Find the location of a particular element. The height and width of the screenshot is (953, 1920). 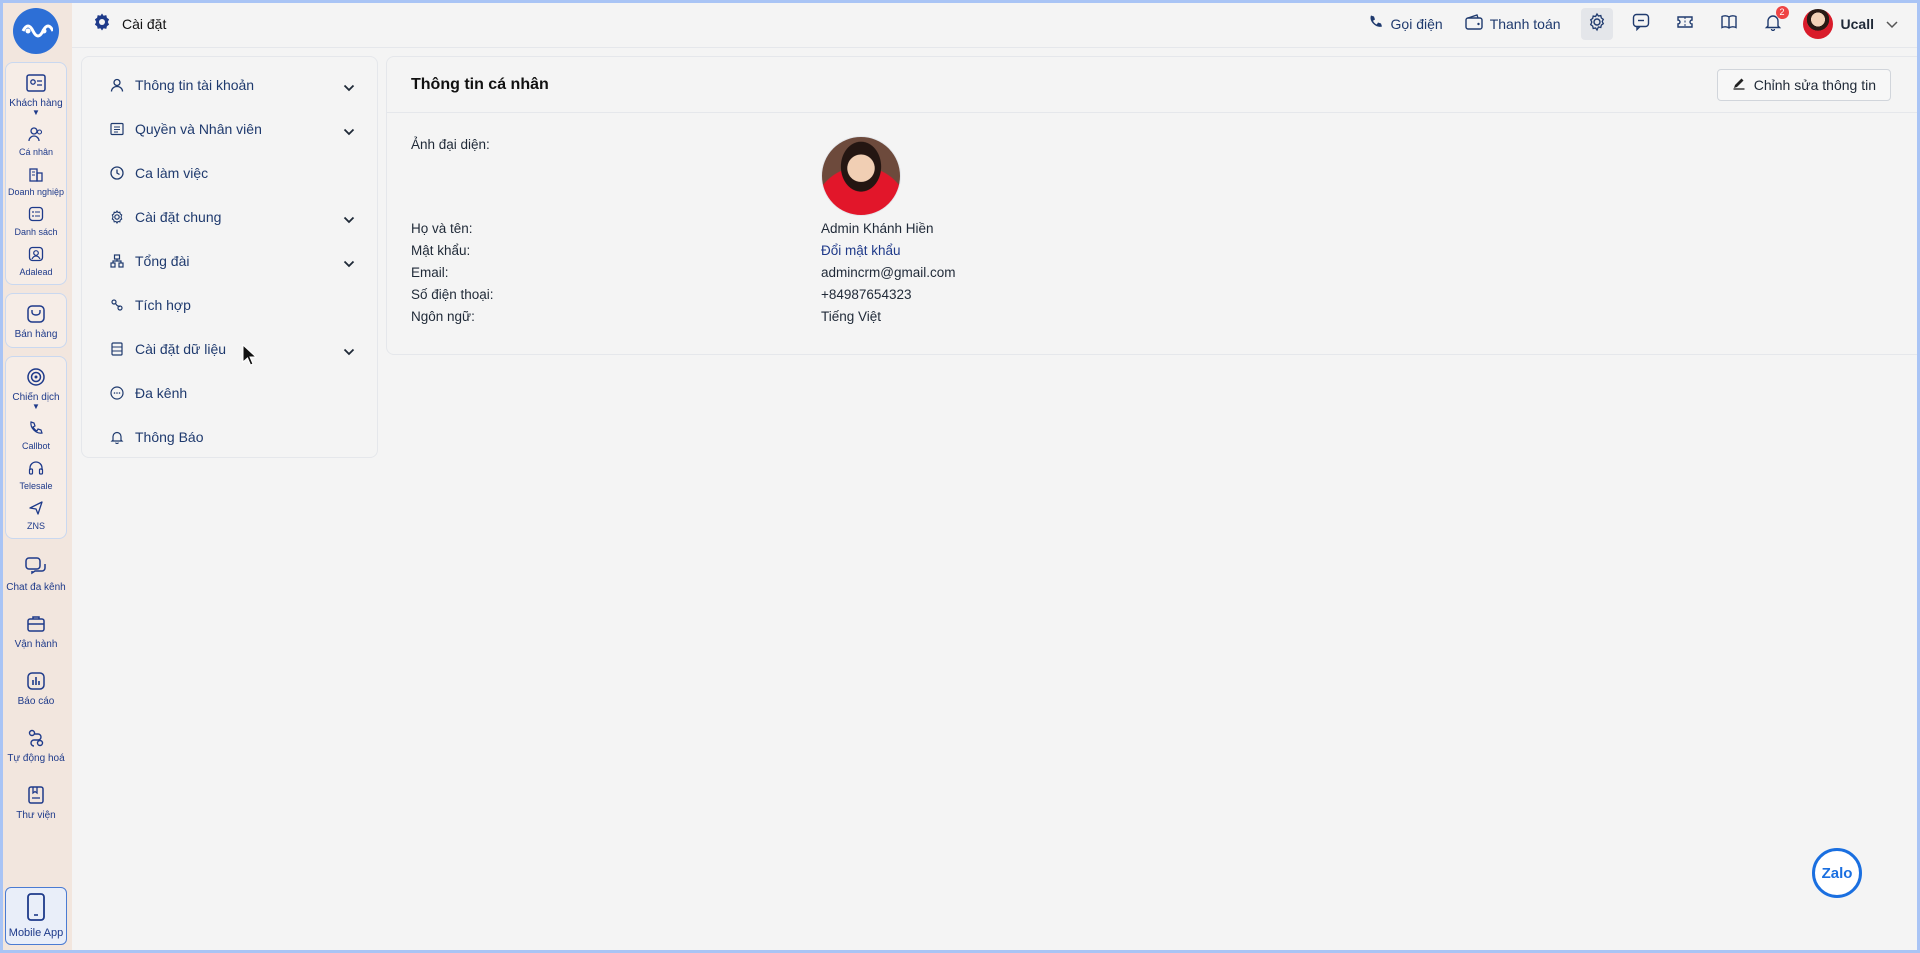

field-value-email: admincrm@gmail.com is located at coordinates (888, 272).